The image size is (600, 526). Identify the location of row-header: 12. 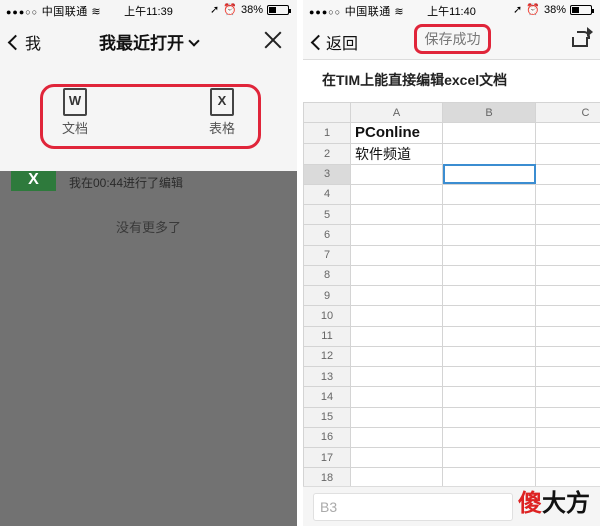
(327, 356).